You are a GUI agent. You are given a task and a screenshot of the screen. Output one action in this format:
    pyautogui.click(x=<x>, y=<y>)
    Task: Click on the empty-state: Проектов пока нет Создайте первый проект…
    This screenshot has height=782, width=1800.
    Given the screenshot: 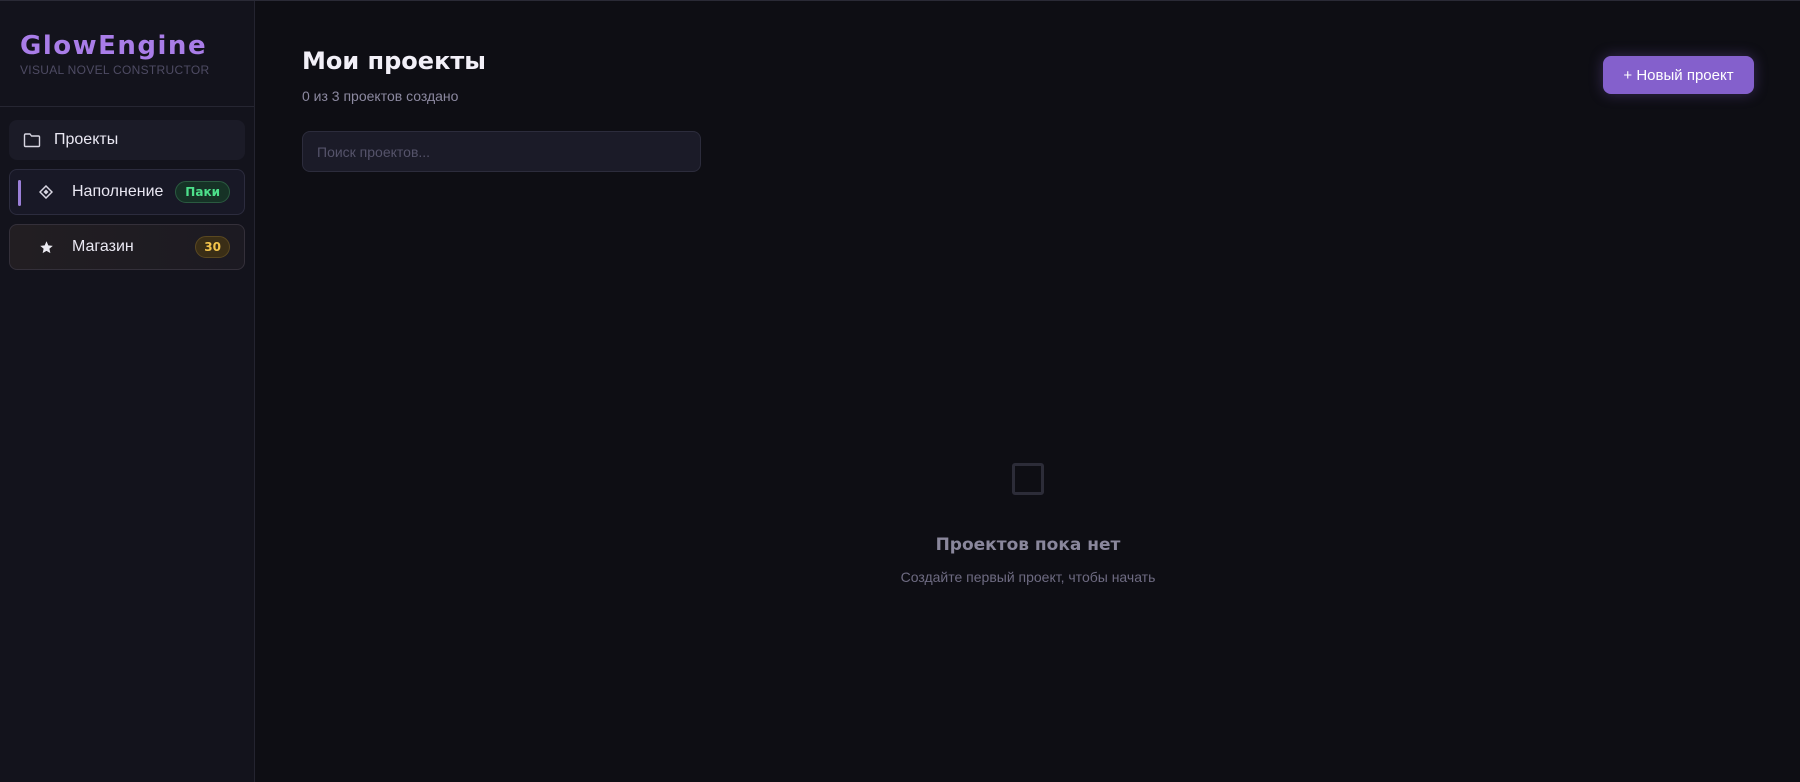 What is the action you would take?
    pyautogui.click(x=1028, y=524)
    